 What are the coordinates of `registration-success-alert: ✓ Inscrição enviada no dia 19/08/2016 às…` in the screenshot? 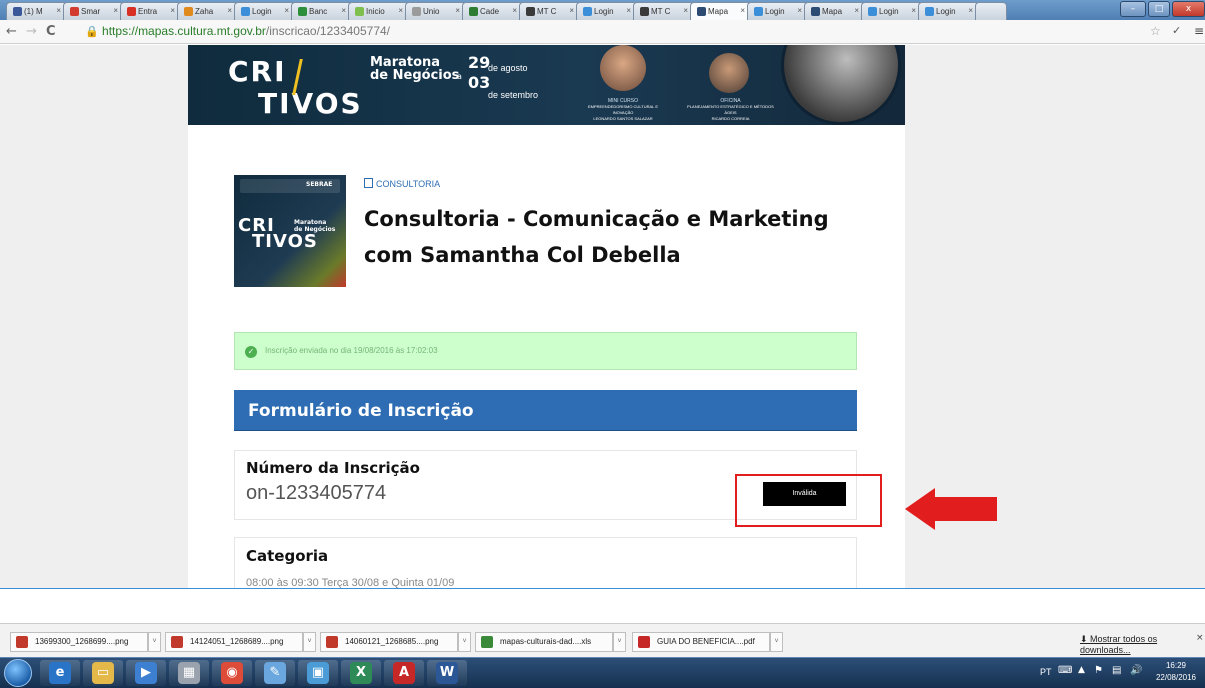 It's located at (545, 351).